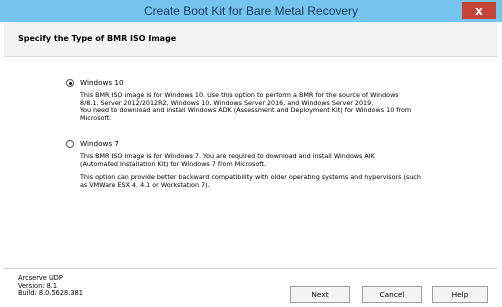 Image resolution: width=502 pixels, height=307 pixels. Describe the element at coordinates (50, 293) in the screenshot. I see `product-build: Build: 8.0.5628.381` at that location.